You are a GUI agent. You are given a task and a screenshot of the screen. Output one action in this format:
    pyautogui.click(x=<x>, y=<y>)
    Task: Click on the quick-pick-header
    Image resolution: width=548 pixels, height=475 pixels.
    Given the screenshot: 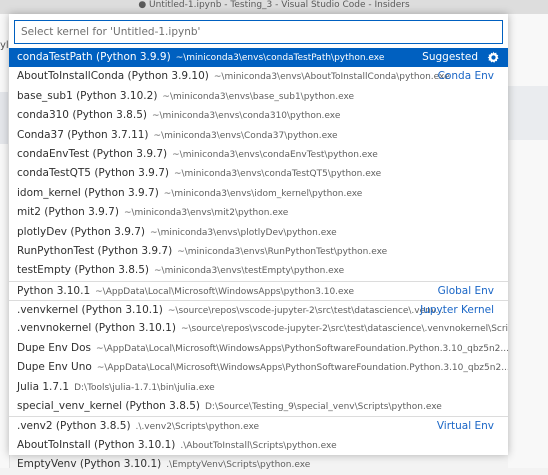 What is the action you would take?
    pyautogui.click(x=258, y=31)
    